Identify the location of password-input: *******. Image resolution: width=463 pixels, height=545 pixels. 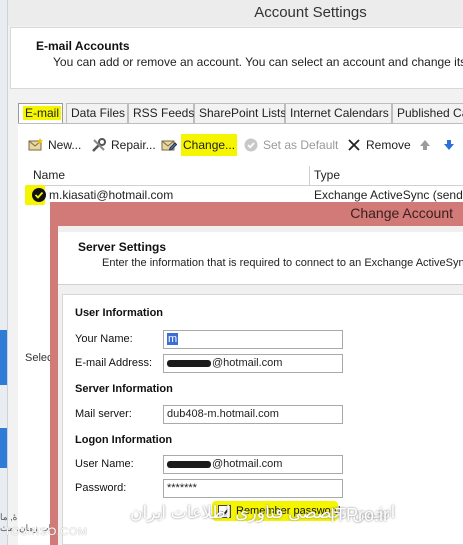
(253, 488).